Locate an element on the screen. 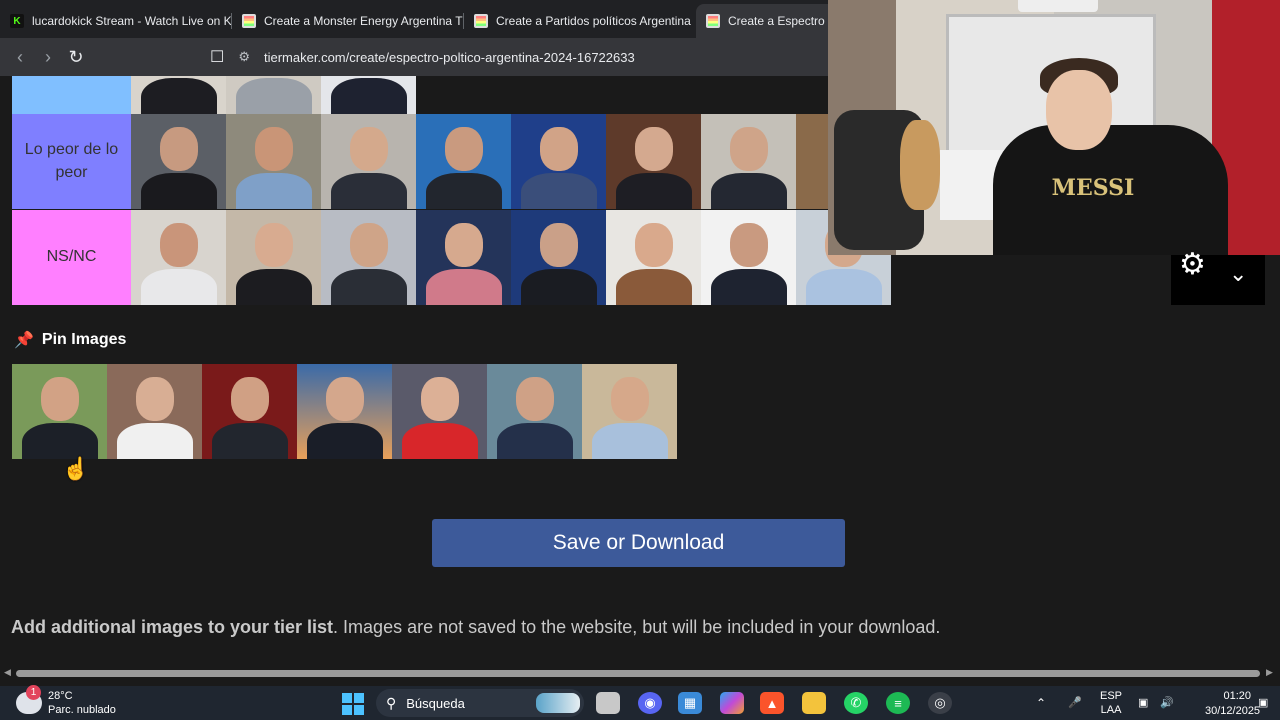 This screenshot has height=720, width=1280. windows-start-icon is located at coordinates (353, 704).